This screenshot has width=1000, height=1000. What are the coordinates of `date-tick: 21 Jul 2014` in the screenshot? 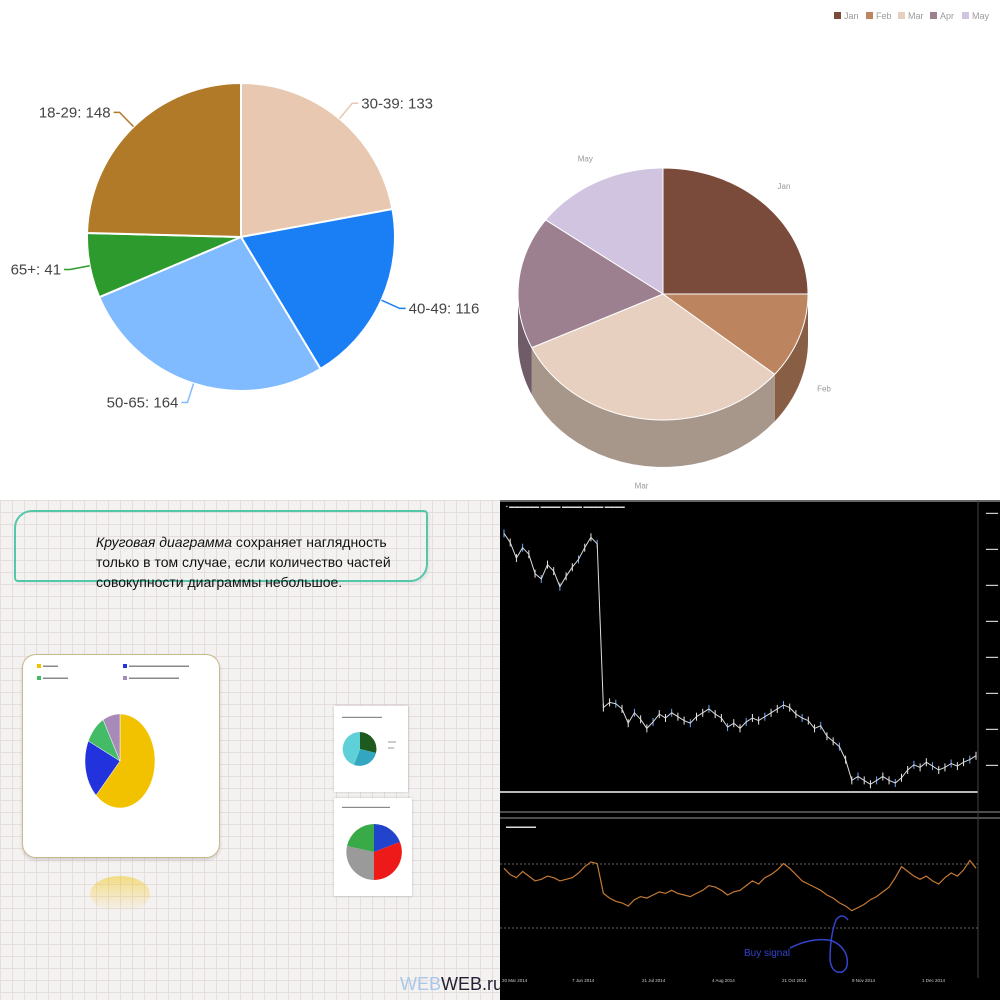 It's located at (654, 980).